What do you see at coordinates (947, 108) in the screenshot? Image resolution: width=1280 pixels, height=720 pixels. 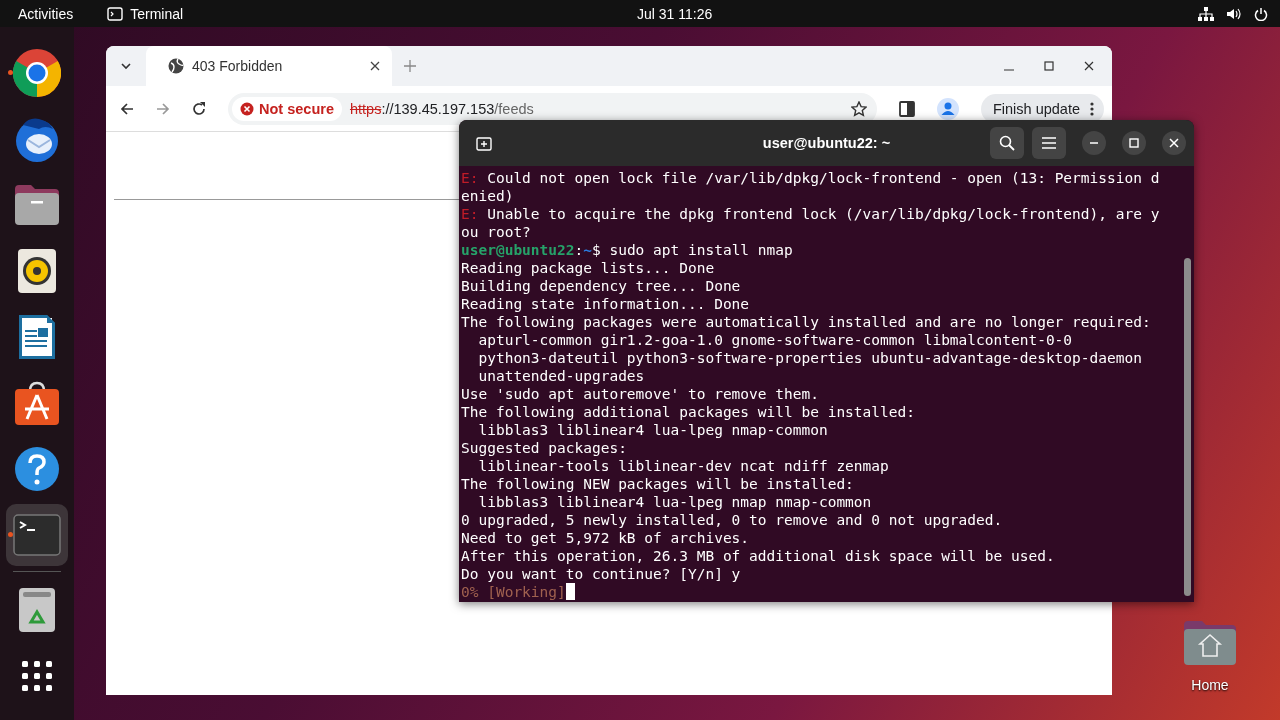 I see `profile-icon` at bounding box center [947, 108].